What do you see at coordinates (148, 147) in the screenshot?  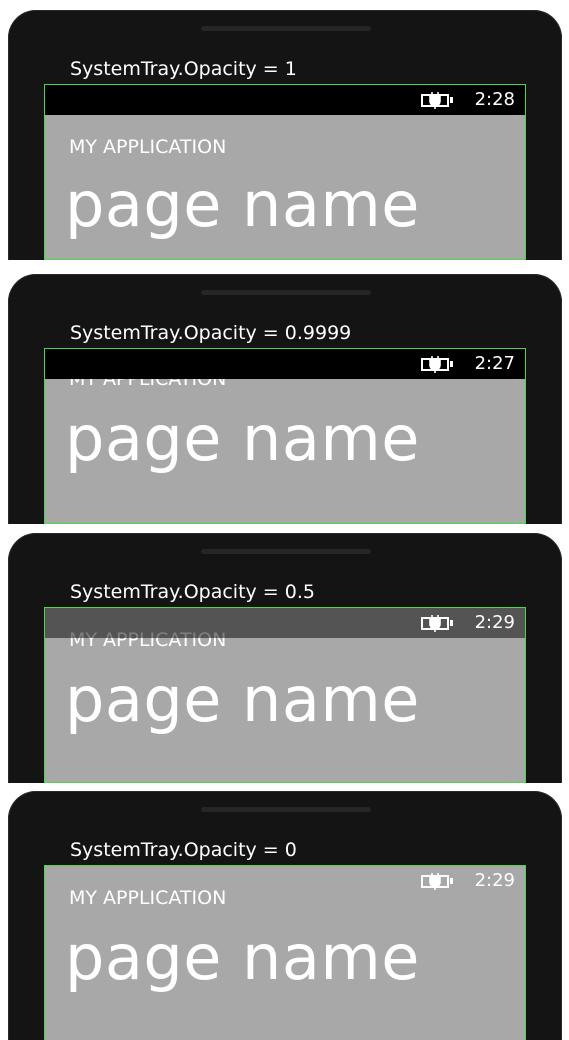 I see `application-title: MY APPLICATION` at bounding box center [148, 147].